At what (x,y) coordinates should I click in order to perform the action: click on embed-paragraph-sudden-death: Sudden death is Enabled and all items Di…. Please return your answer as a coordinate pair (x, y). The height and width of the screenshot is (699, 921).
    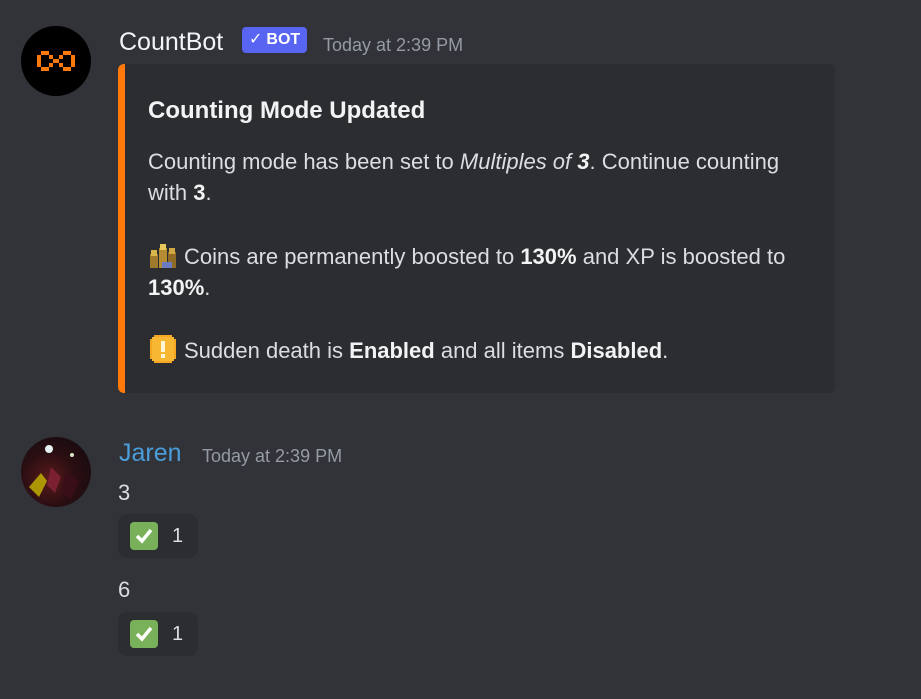
    Looking at the image, I should click on (483, 350).